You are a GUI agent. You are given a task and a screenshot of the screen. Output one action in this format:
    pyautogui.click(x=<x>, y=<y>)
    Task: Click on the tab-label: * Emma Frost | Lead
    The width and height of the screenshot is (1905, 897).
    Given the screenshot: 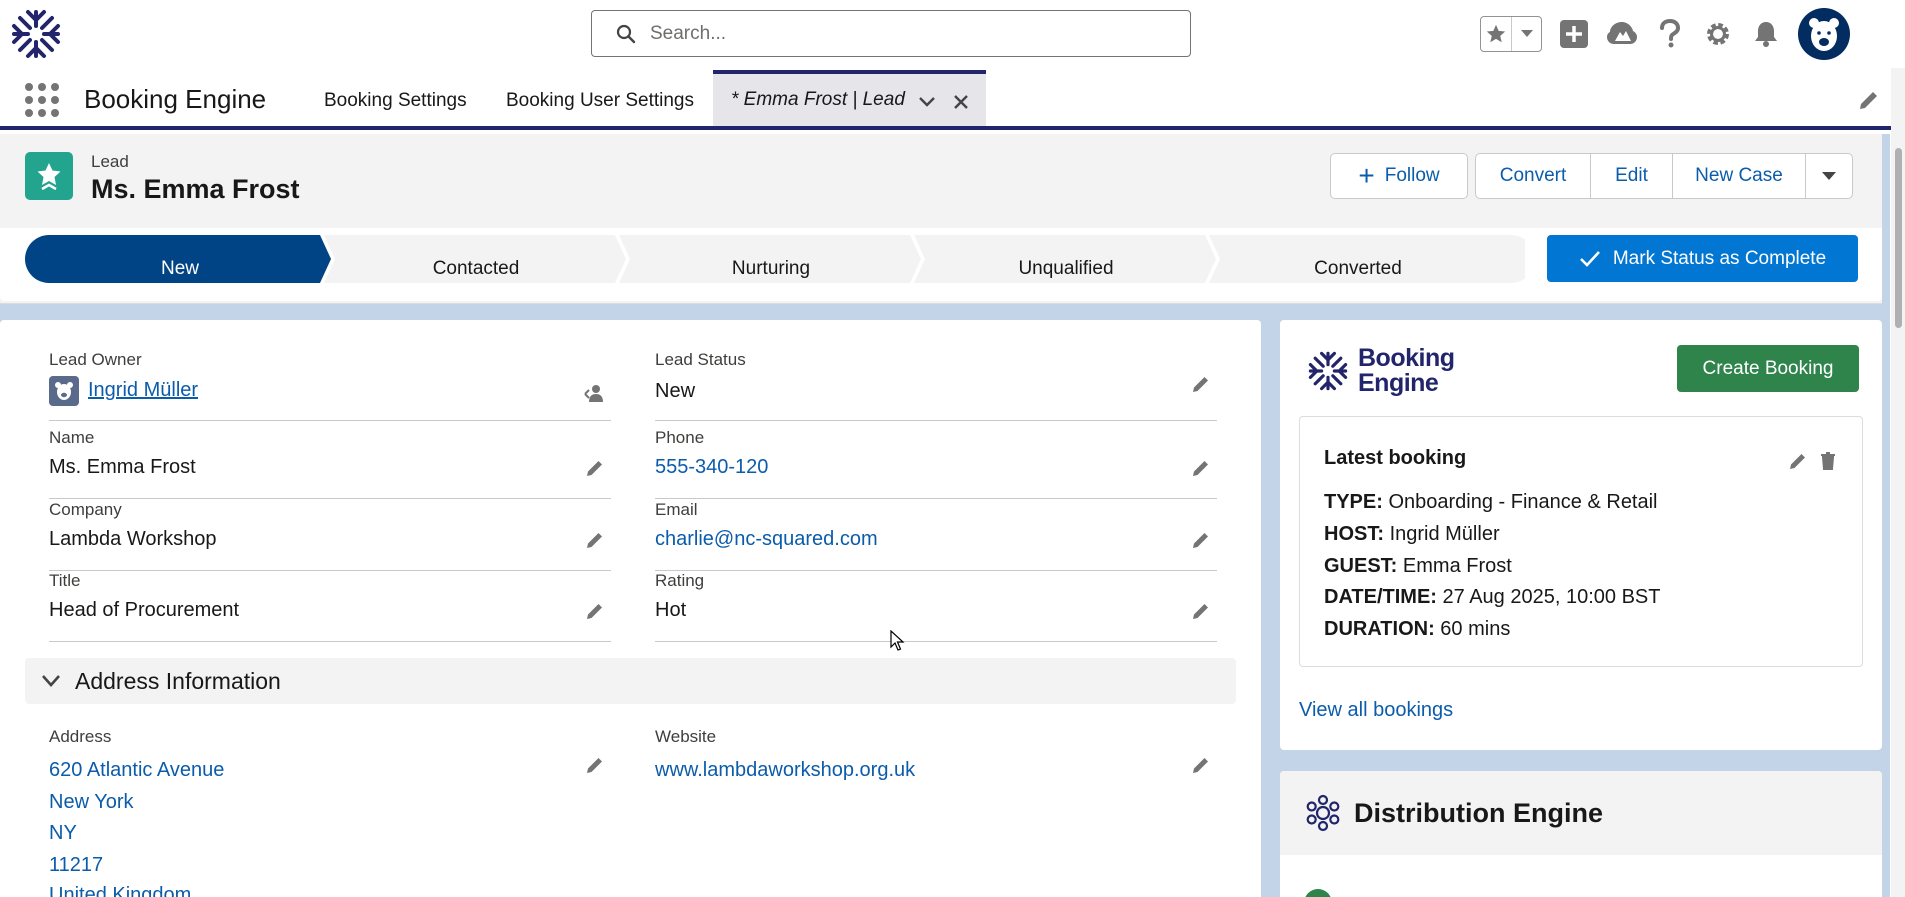 What is the action you would take?
    pyautogui.click(x=818, y=99)
    